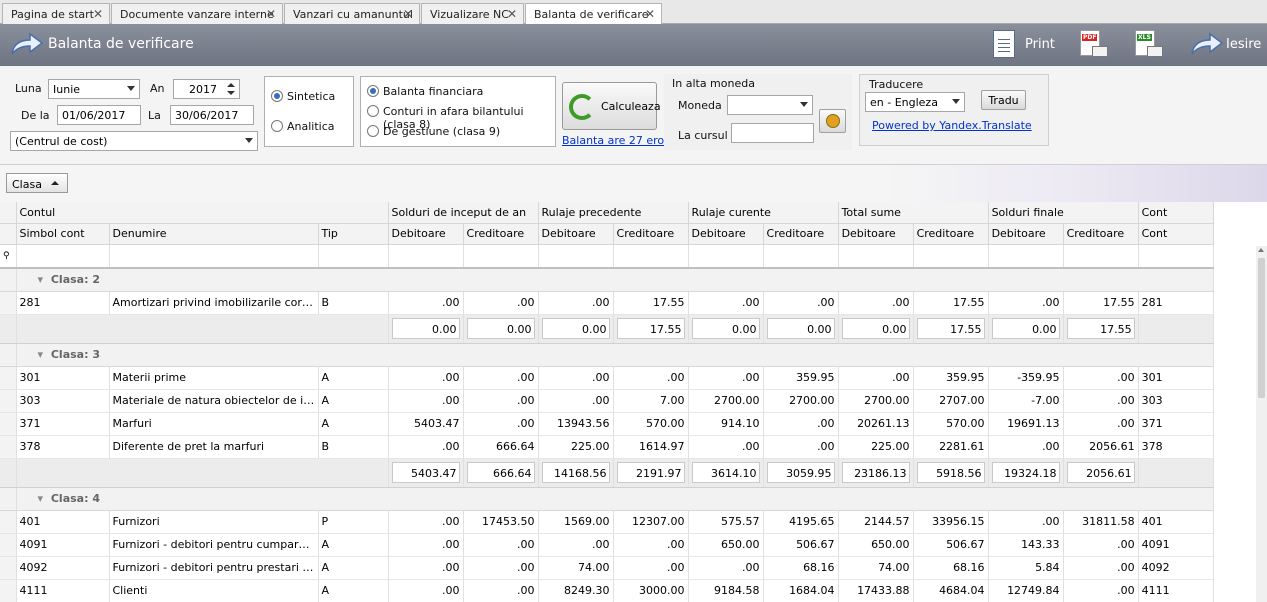 The image size is (1267, 602). Describe the element at coordinates (576, 568) in the screenshot. I see `cell-value: 74.00` at that location.